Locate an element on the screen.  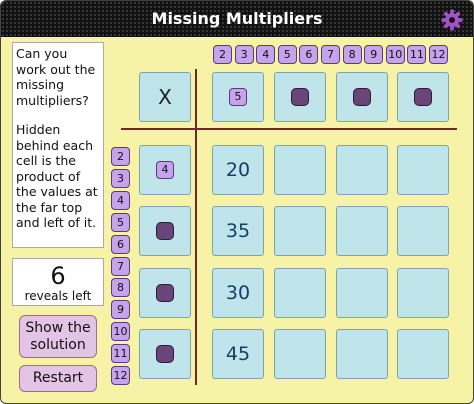
number-option-top-3: 3 is located at coordinates (244, 54).